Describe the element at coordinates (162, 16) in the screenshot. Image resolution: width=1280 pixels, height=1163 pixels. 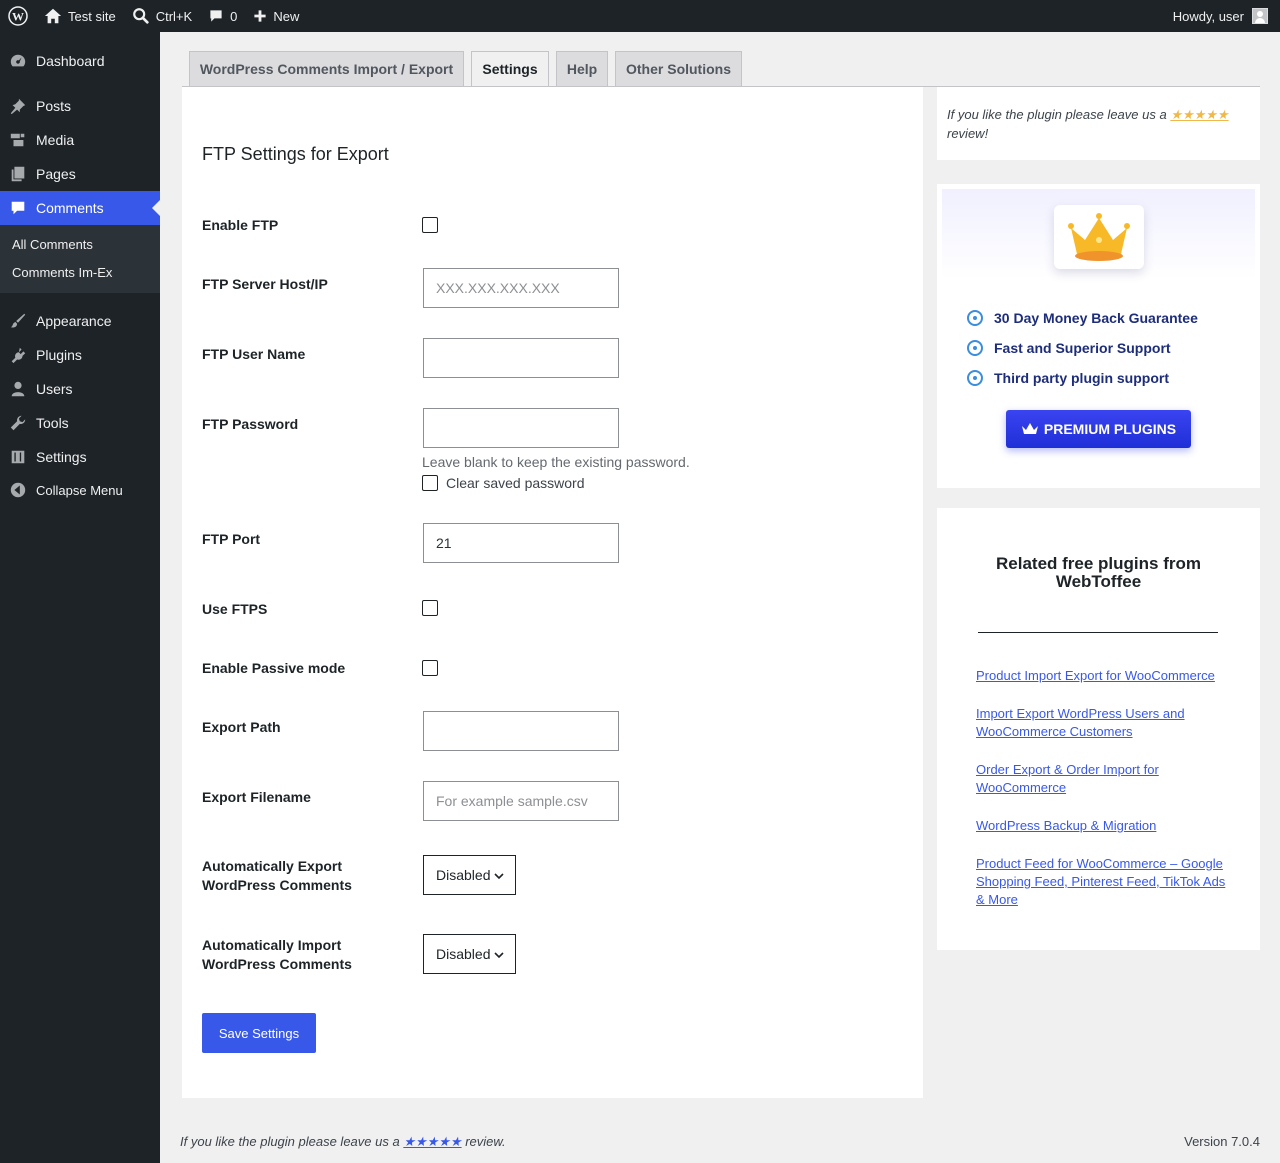
I see `command-palette-button: Ctrl+K` at that location.